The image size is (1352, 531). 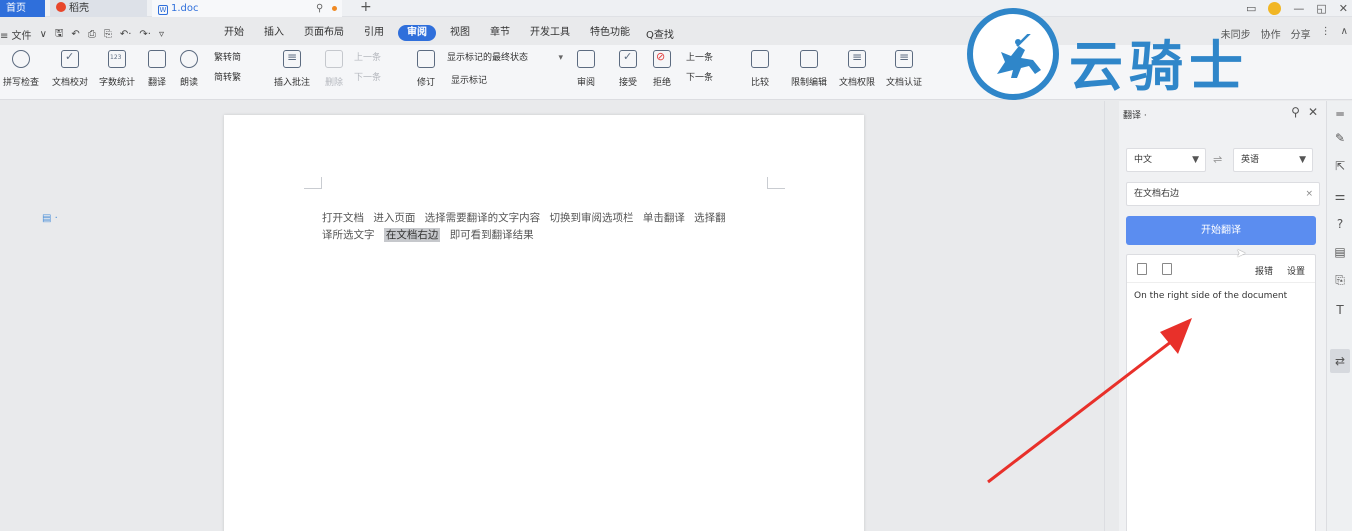 I want to click on proofread-button: 文档校对, so click(x=70, y=69).